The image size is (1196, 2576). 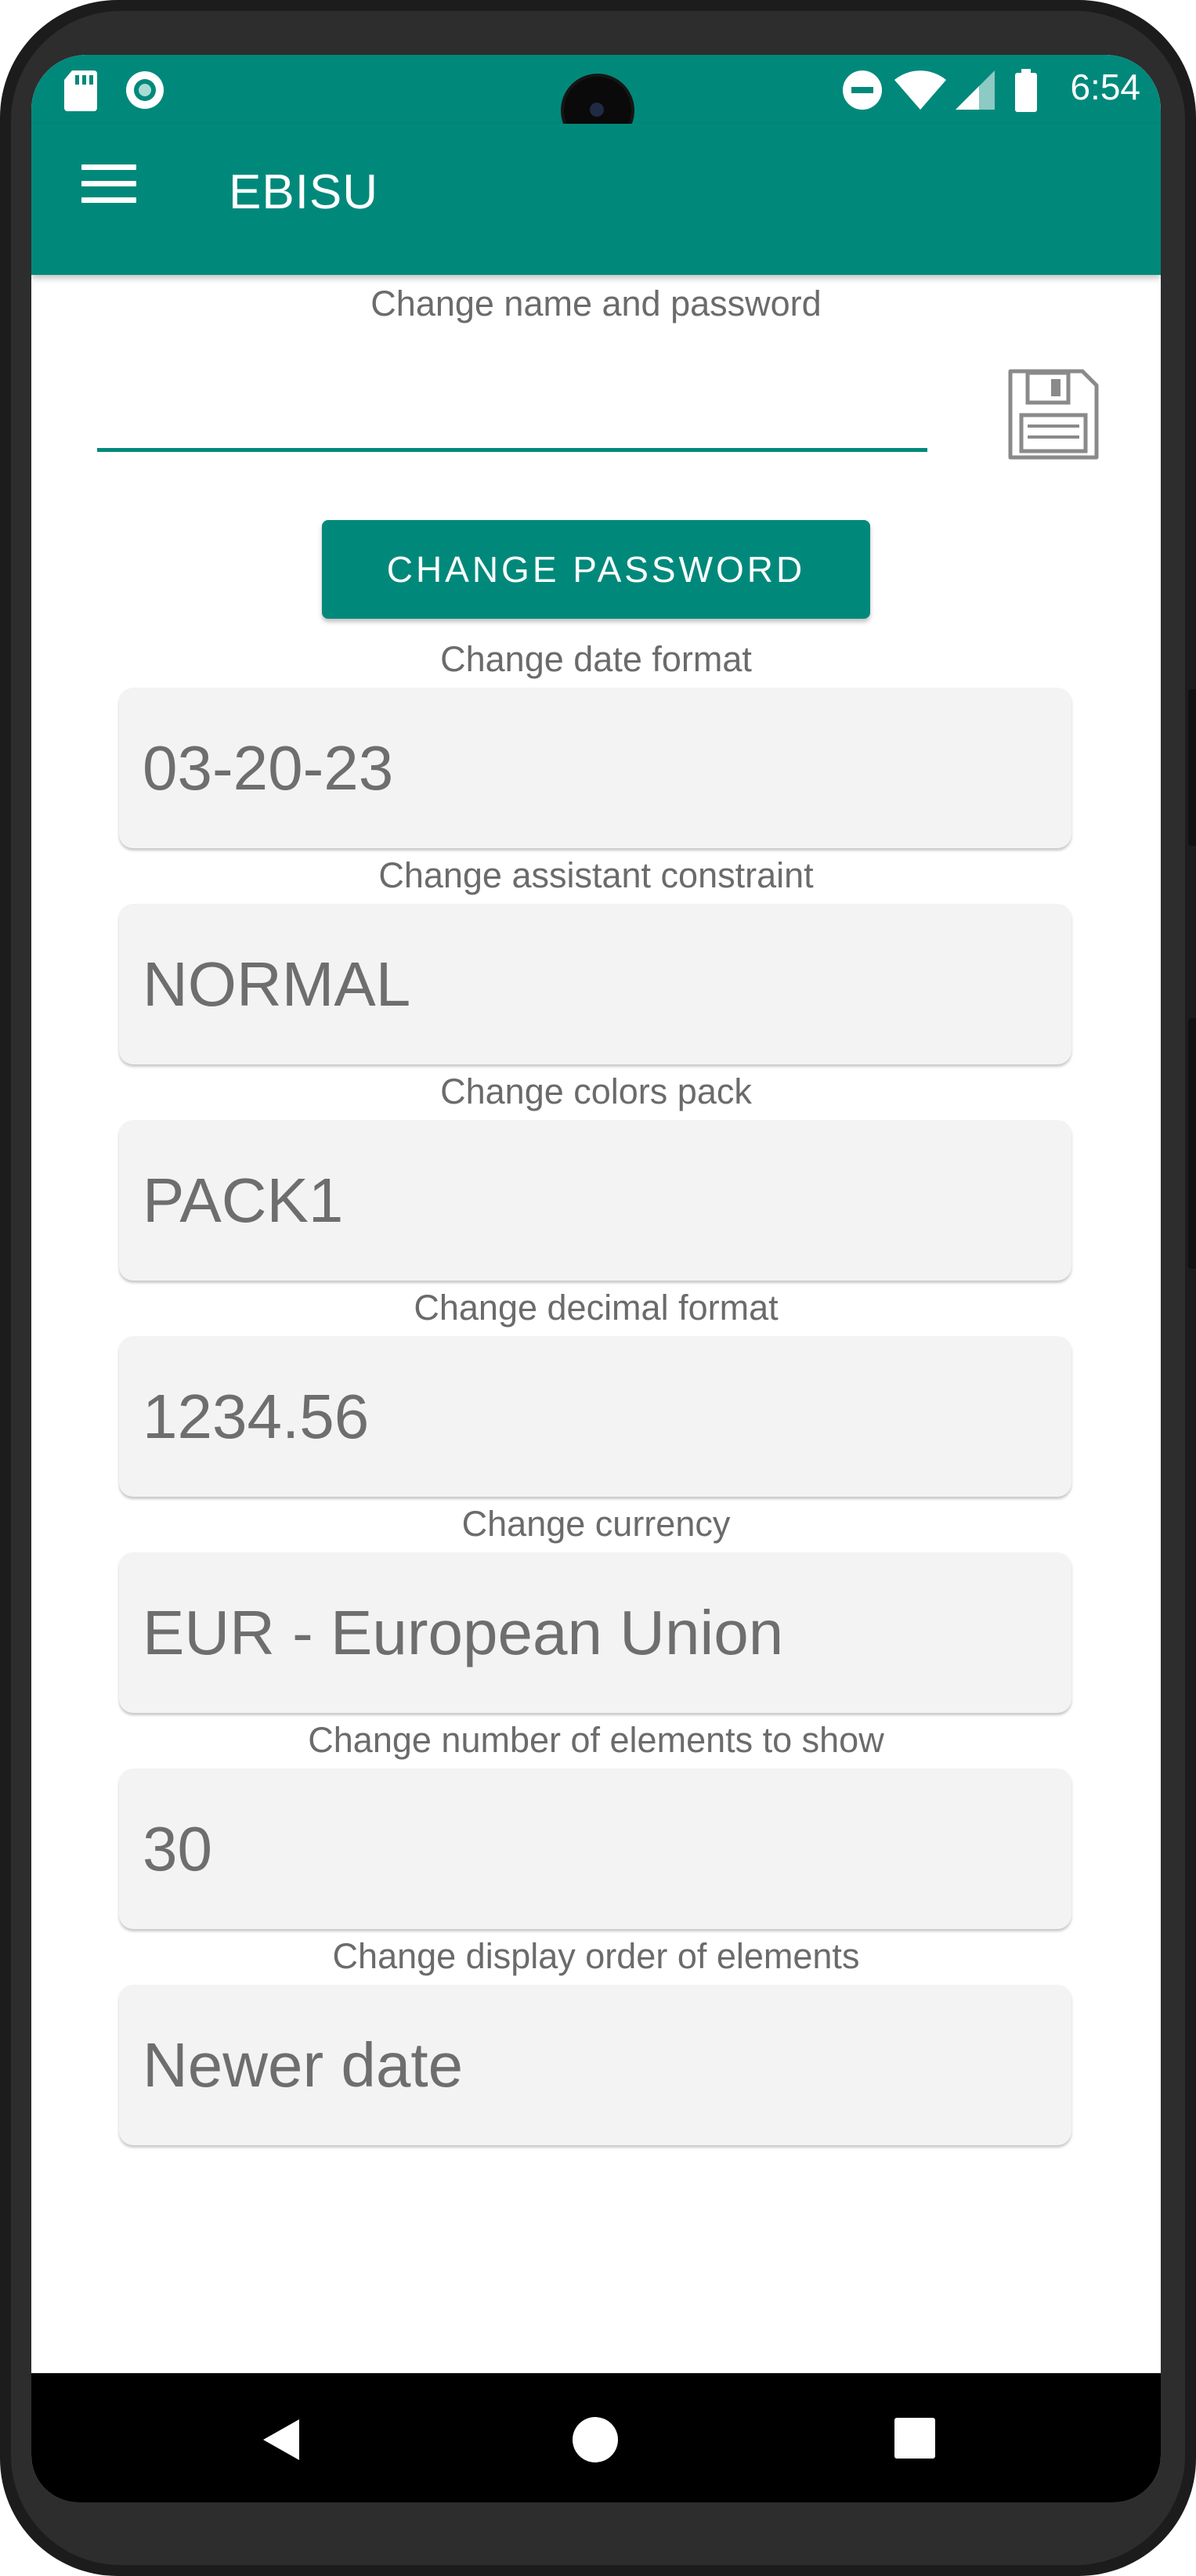 What do you see at coordinates (177, 1849) in the screenshot?
I see `elements-count-value: 30` at bounding box center [177, 1849].